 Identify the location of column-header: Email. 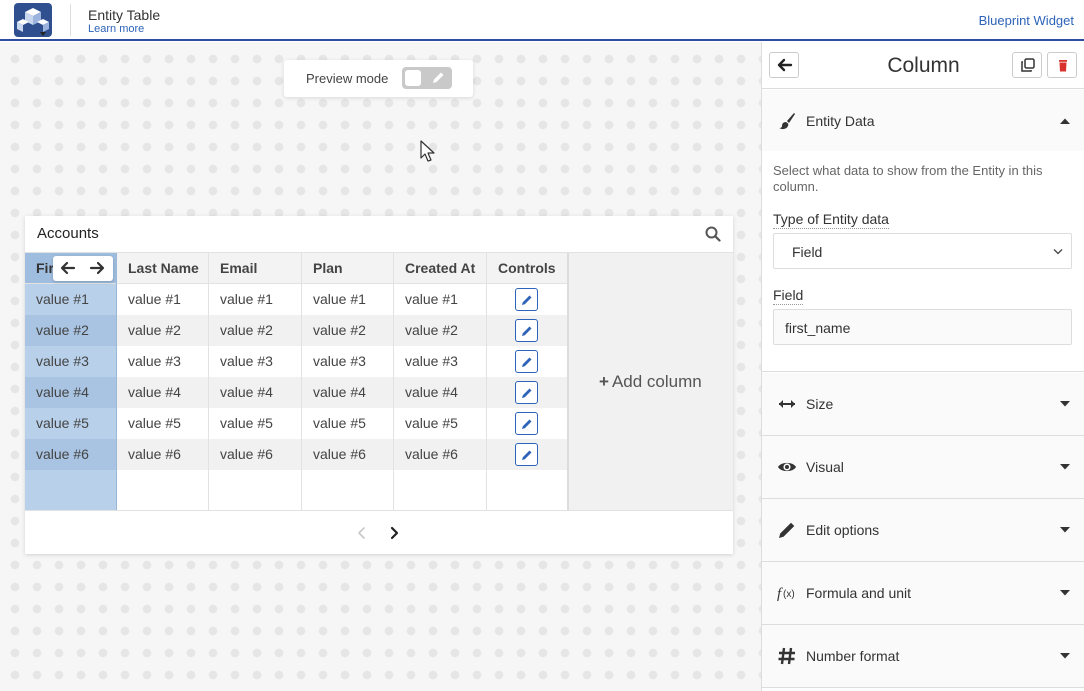
(255, 268).